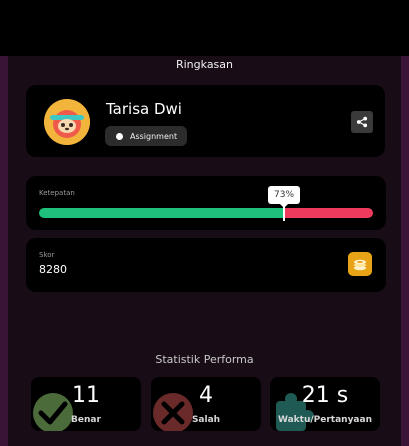 The width and height of the screenshot is (409, 446). Describe the element at coordinates (205, 121) in the screenshot. I see `profile-card: Tarisa Dwi Assignment` at that location.